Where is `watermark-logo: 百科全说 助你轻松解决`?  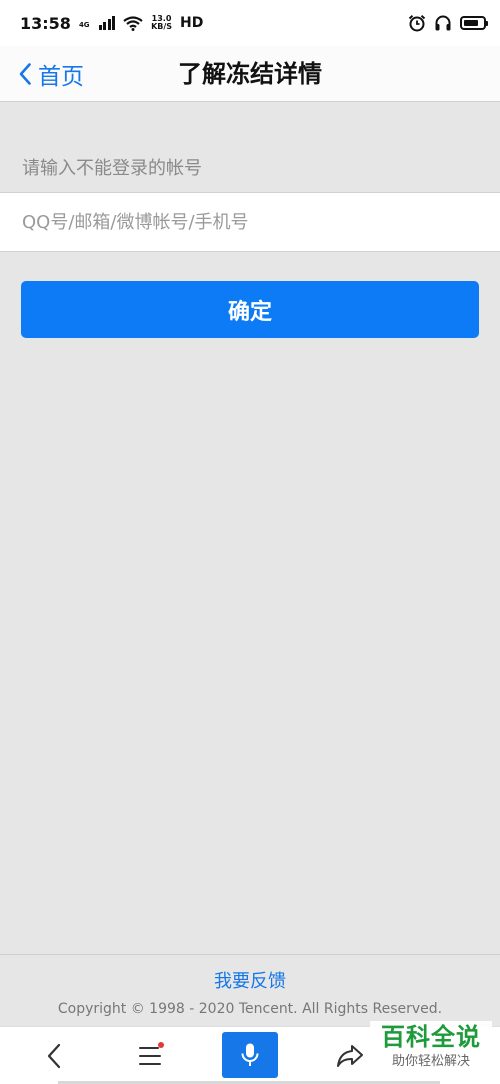 watermark-logo: 百科全说 助你轻松解决 is located at coordinates (431, 1049).